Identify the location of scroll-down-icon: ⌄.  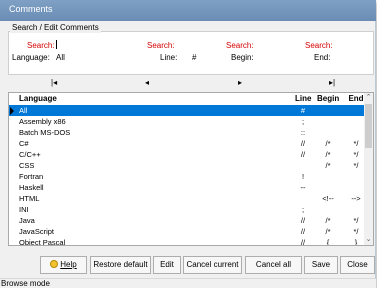
(368, 240).